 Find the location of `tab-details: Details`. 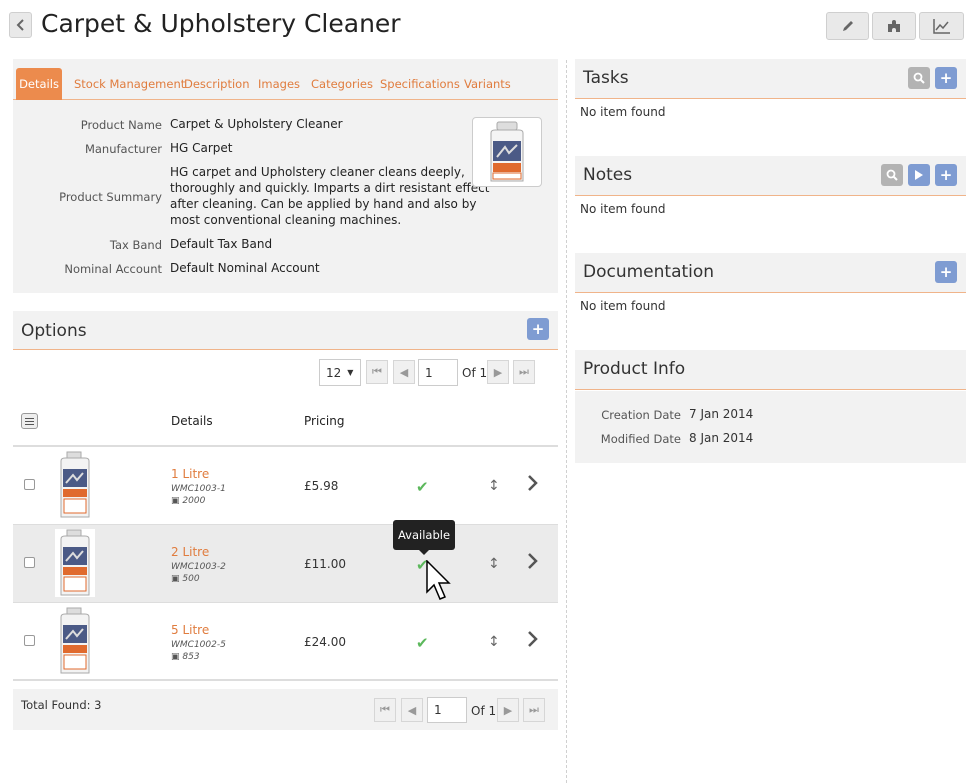

tab-details: Details is located at coordinates (39, 84).